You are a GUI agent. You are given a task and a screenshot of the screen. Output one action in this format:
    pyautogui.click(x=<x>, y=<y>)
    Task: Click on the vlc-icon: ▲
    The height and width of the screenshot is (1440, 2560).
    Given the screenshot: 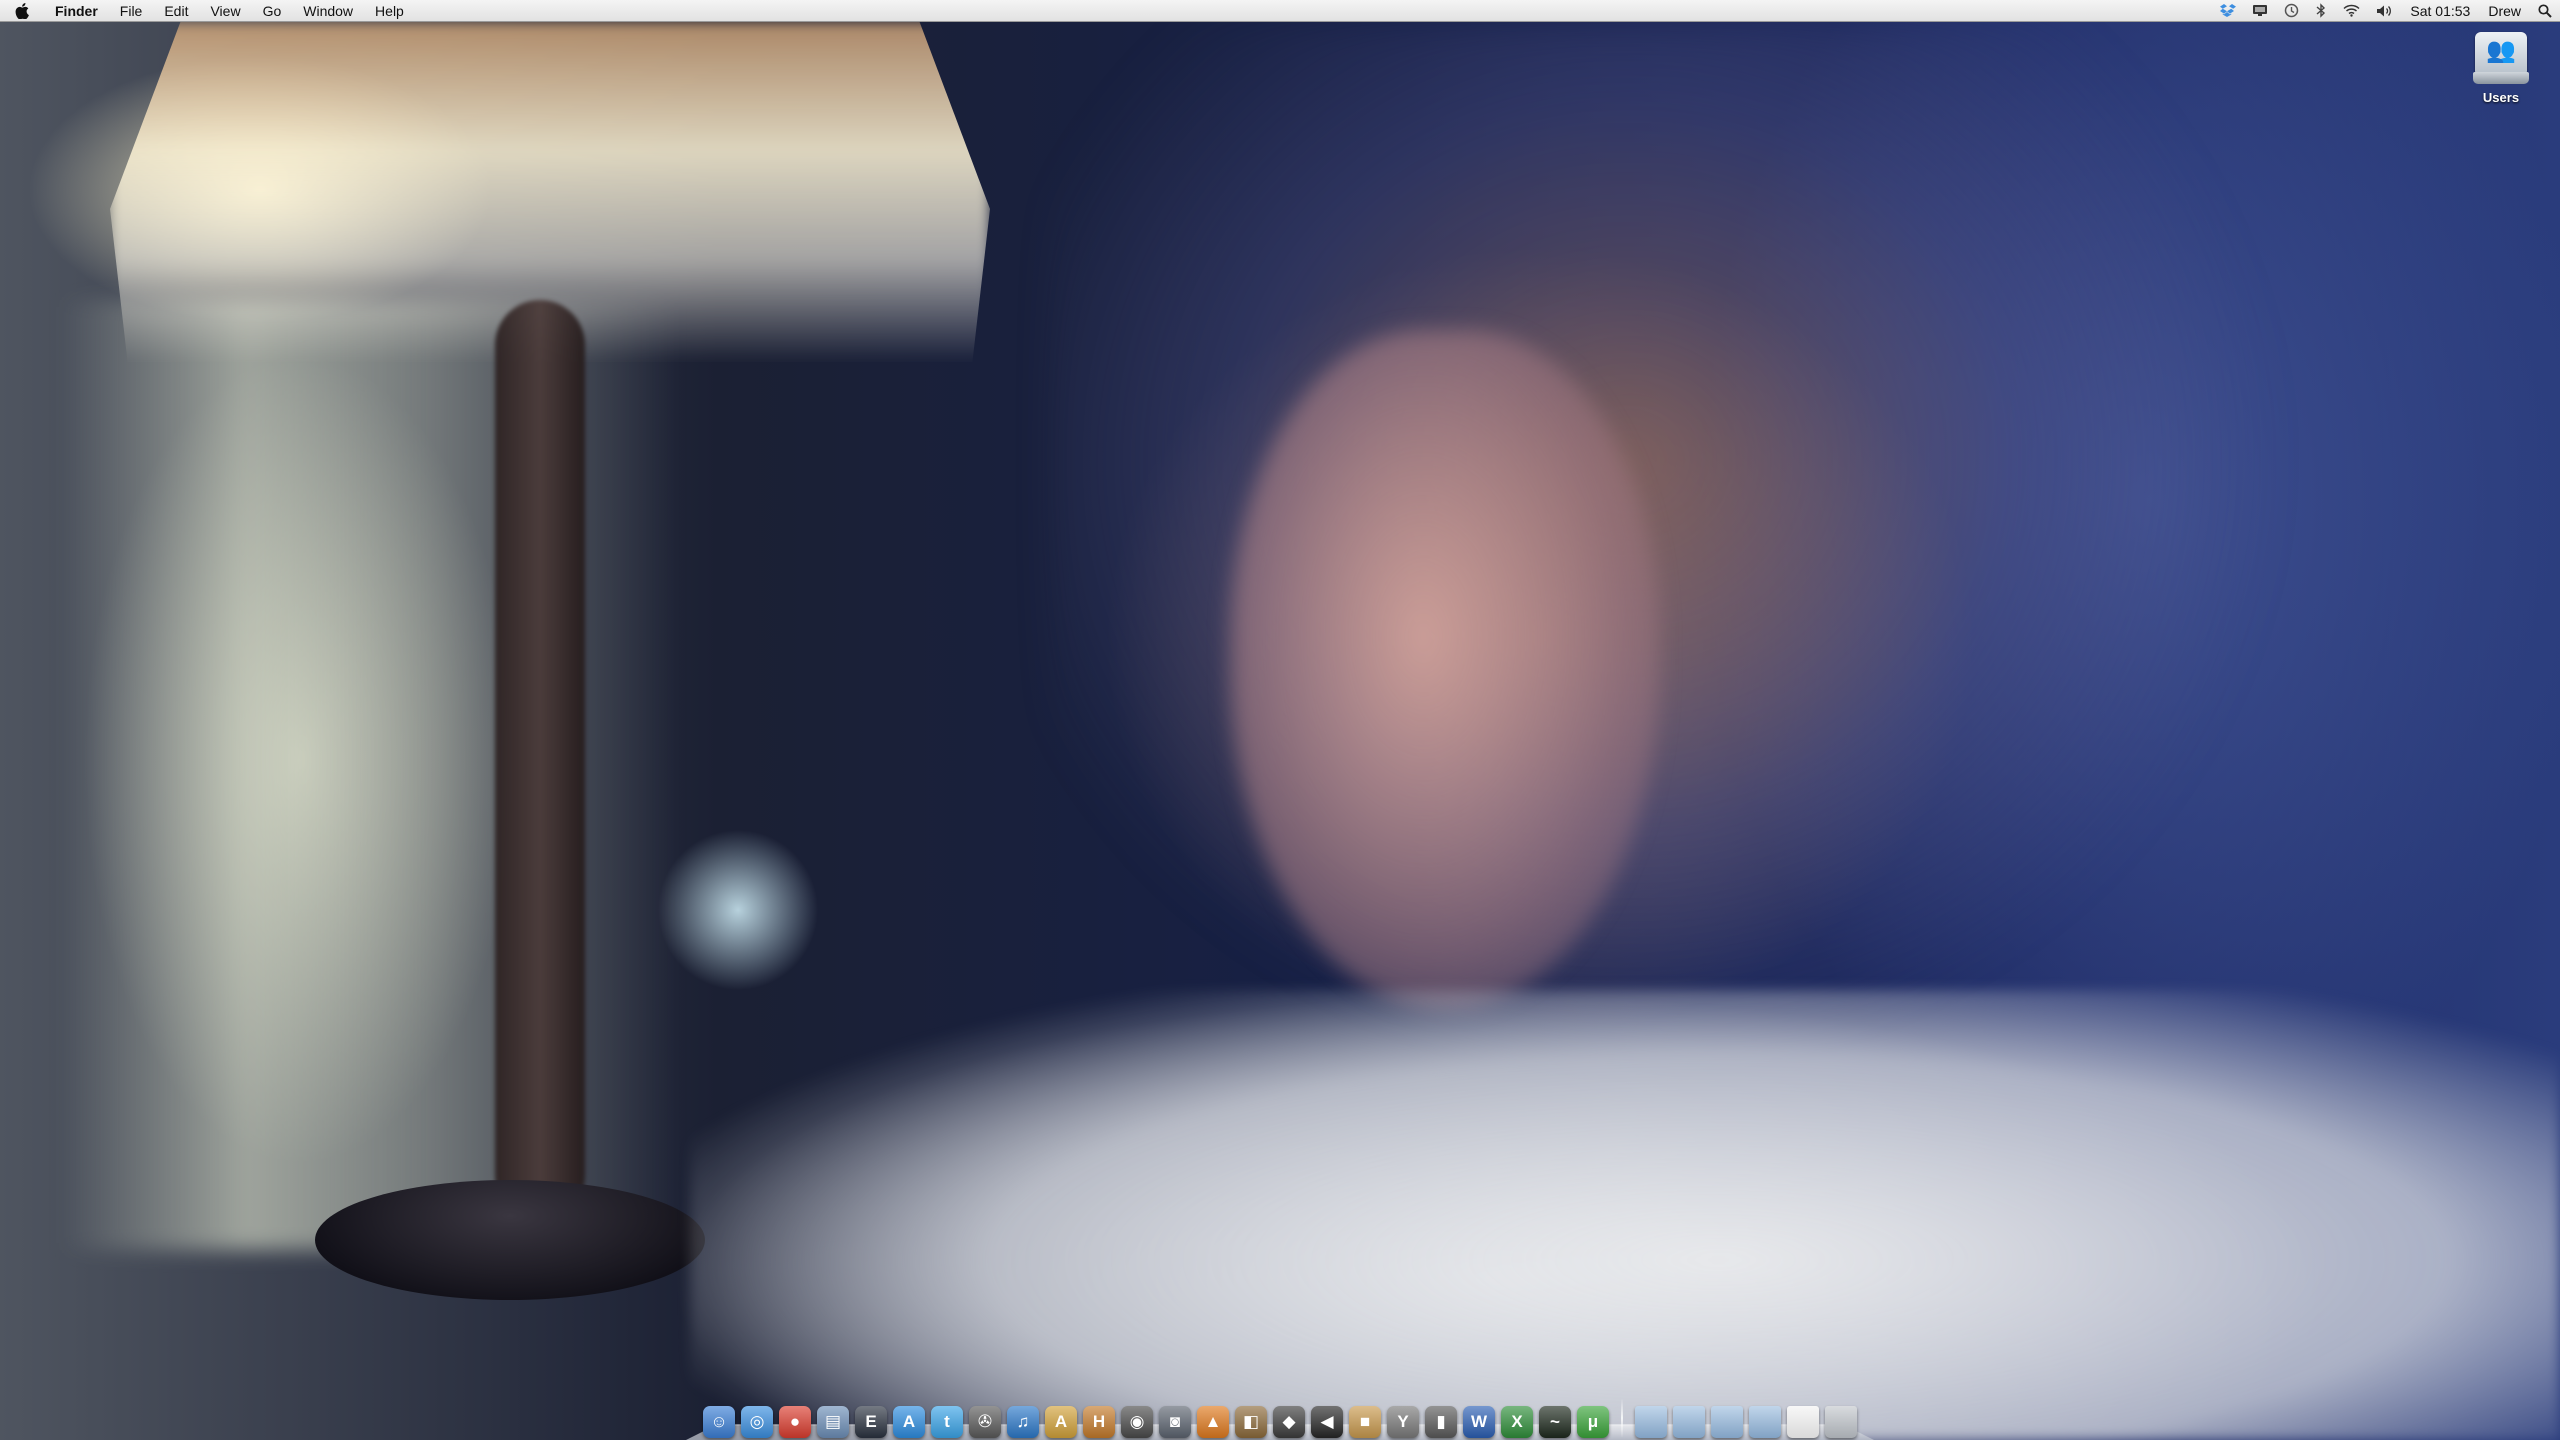 What is the action you would take?
    pyautogui.click(x=1213, y=1421)
    